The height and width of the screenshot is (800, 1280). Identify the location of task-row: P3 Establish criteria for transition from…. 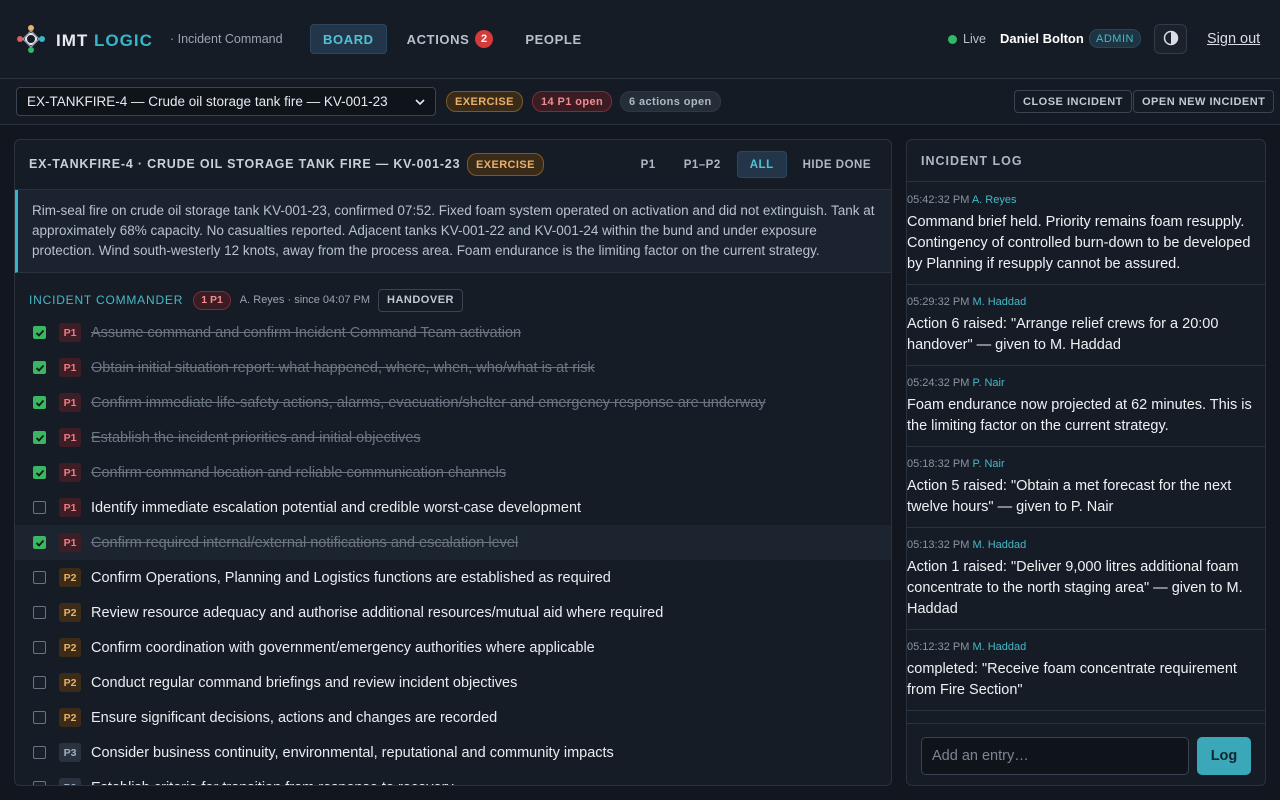
(453, 778).